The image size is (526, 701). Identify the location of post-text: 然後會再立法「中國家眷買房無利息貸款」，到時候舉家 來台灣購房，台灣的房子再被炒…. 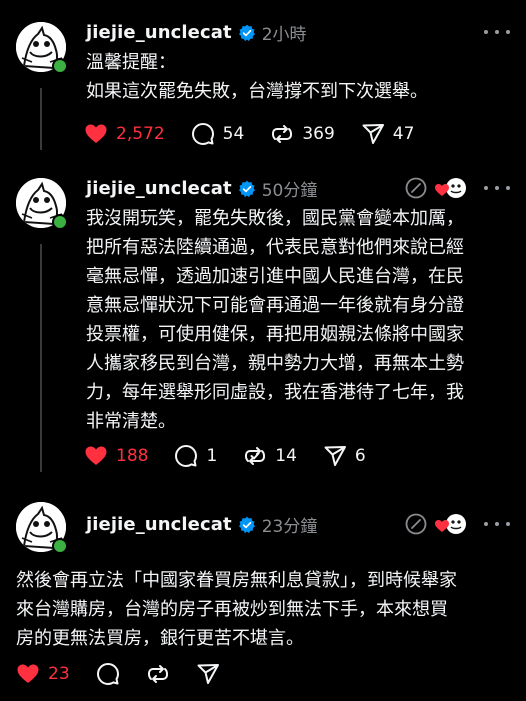
(236, 609).